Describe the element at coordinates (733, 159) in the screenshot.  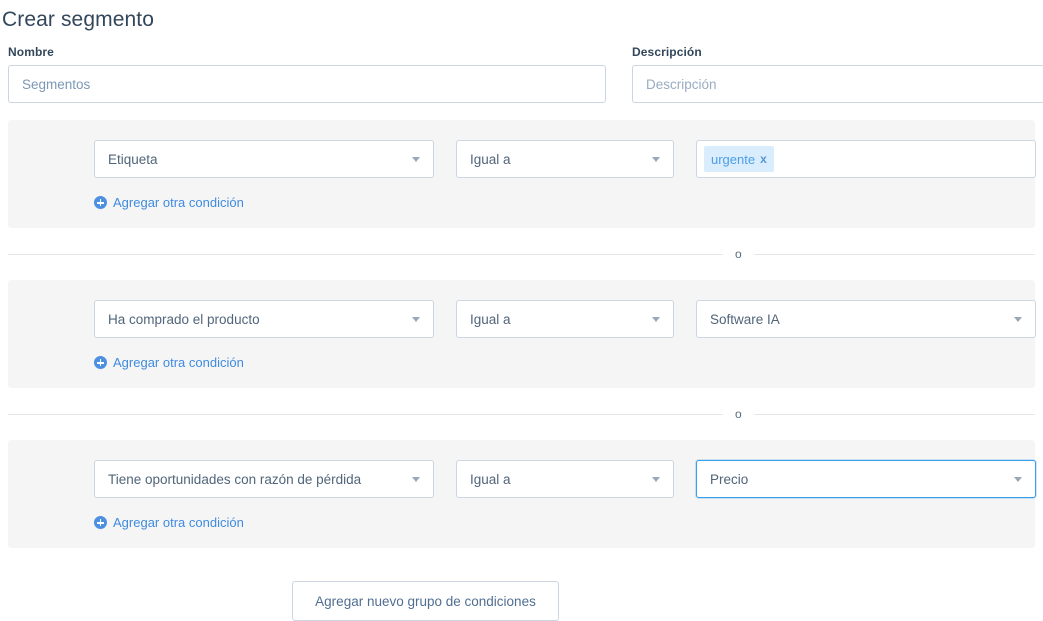
I see `token-chip-label: urgente` at that location.